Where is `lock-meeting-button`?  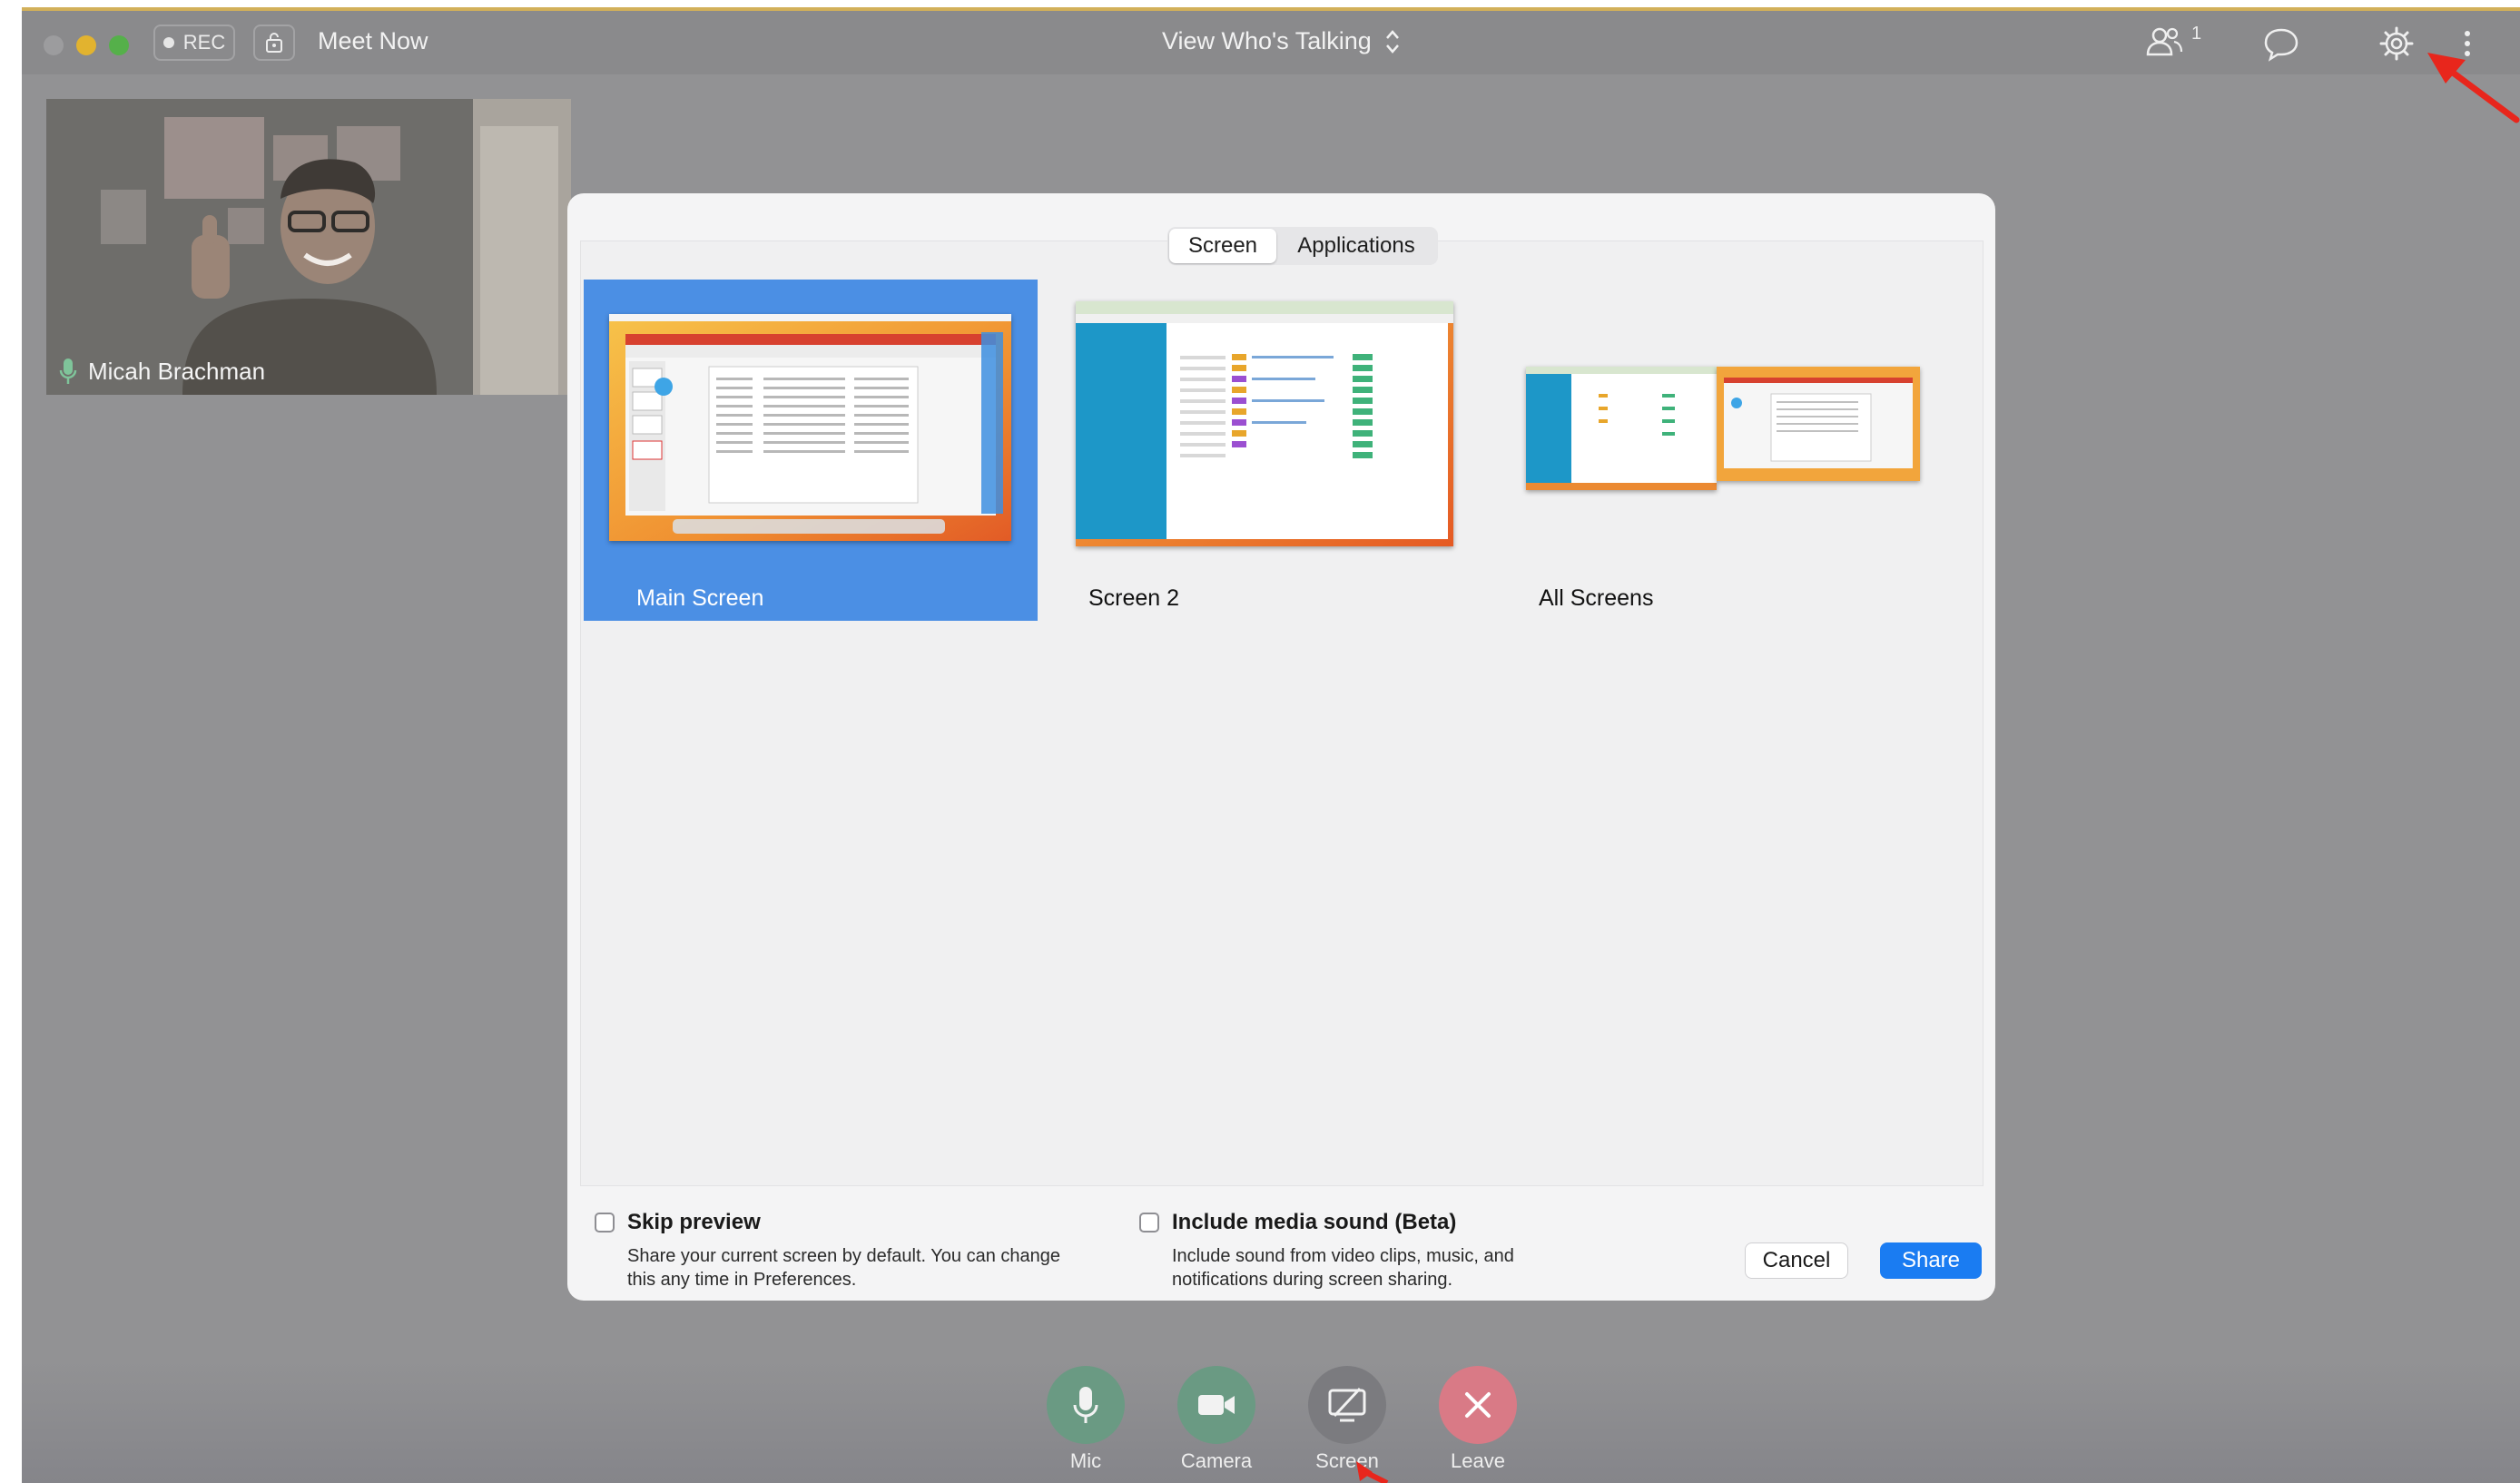 lock-meeting-button is located at coordinates (274, 43).